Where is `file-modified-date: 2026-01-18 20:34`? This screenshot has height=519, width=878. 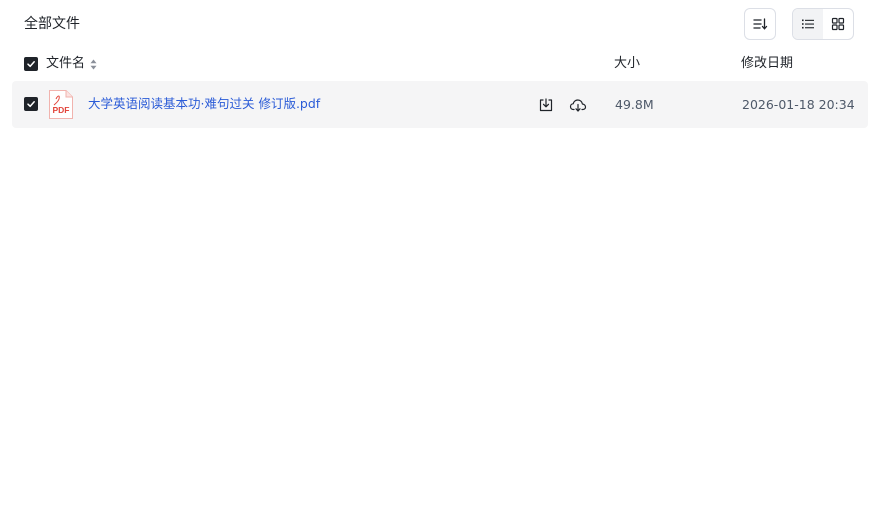
file-modified-date: 2026-01-18 20:34 is located at coordinates (798, 104).